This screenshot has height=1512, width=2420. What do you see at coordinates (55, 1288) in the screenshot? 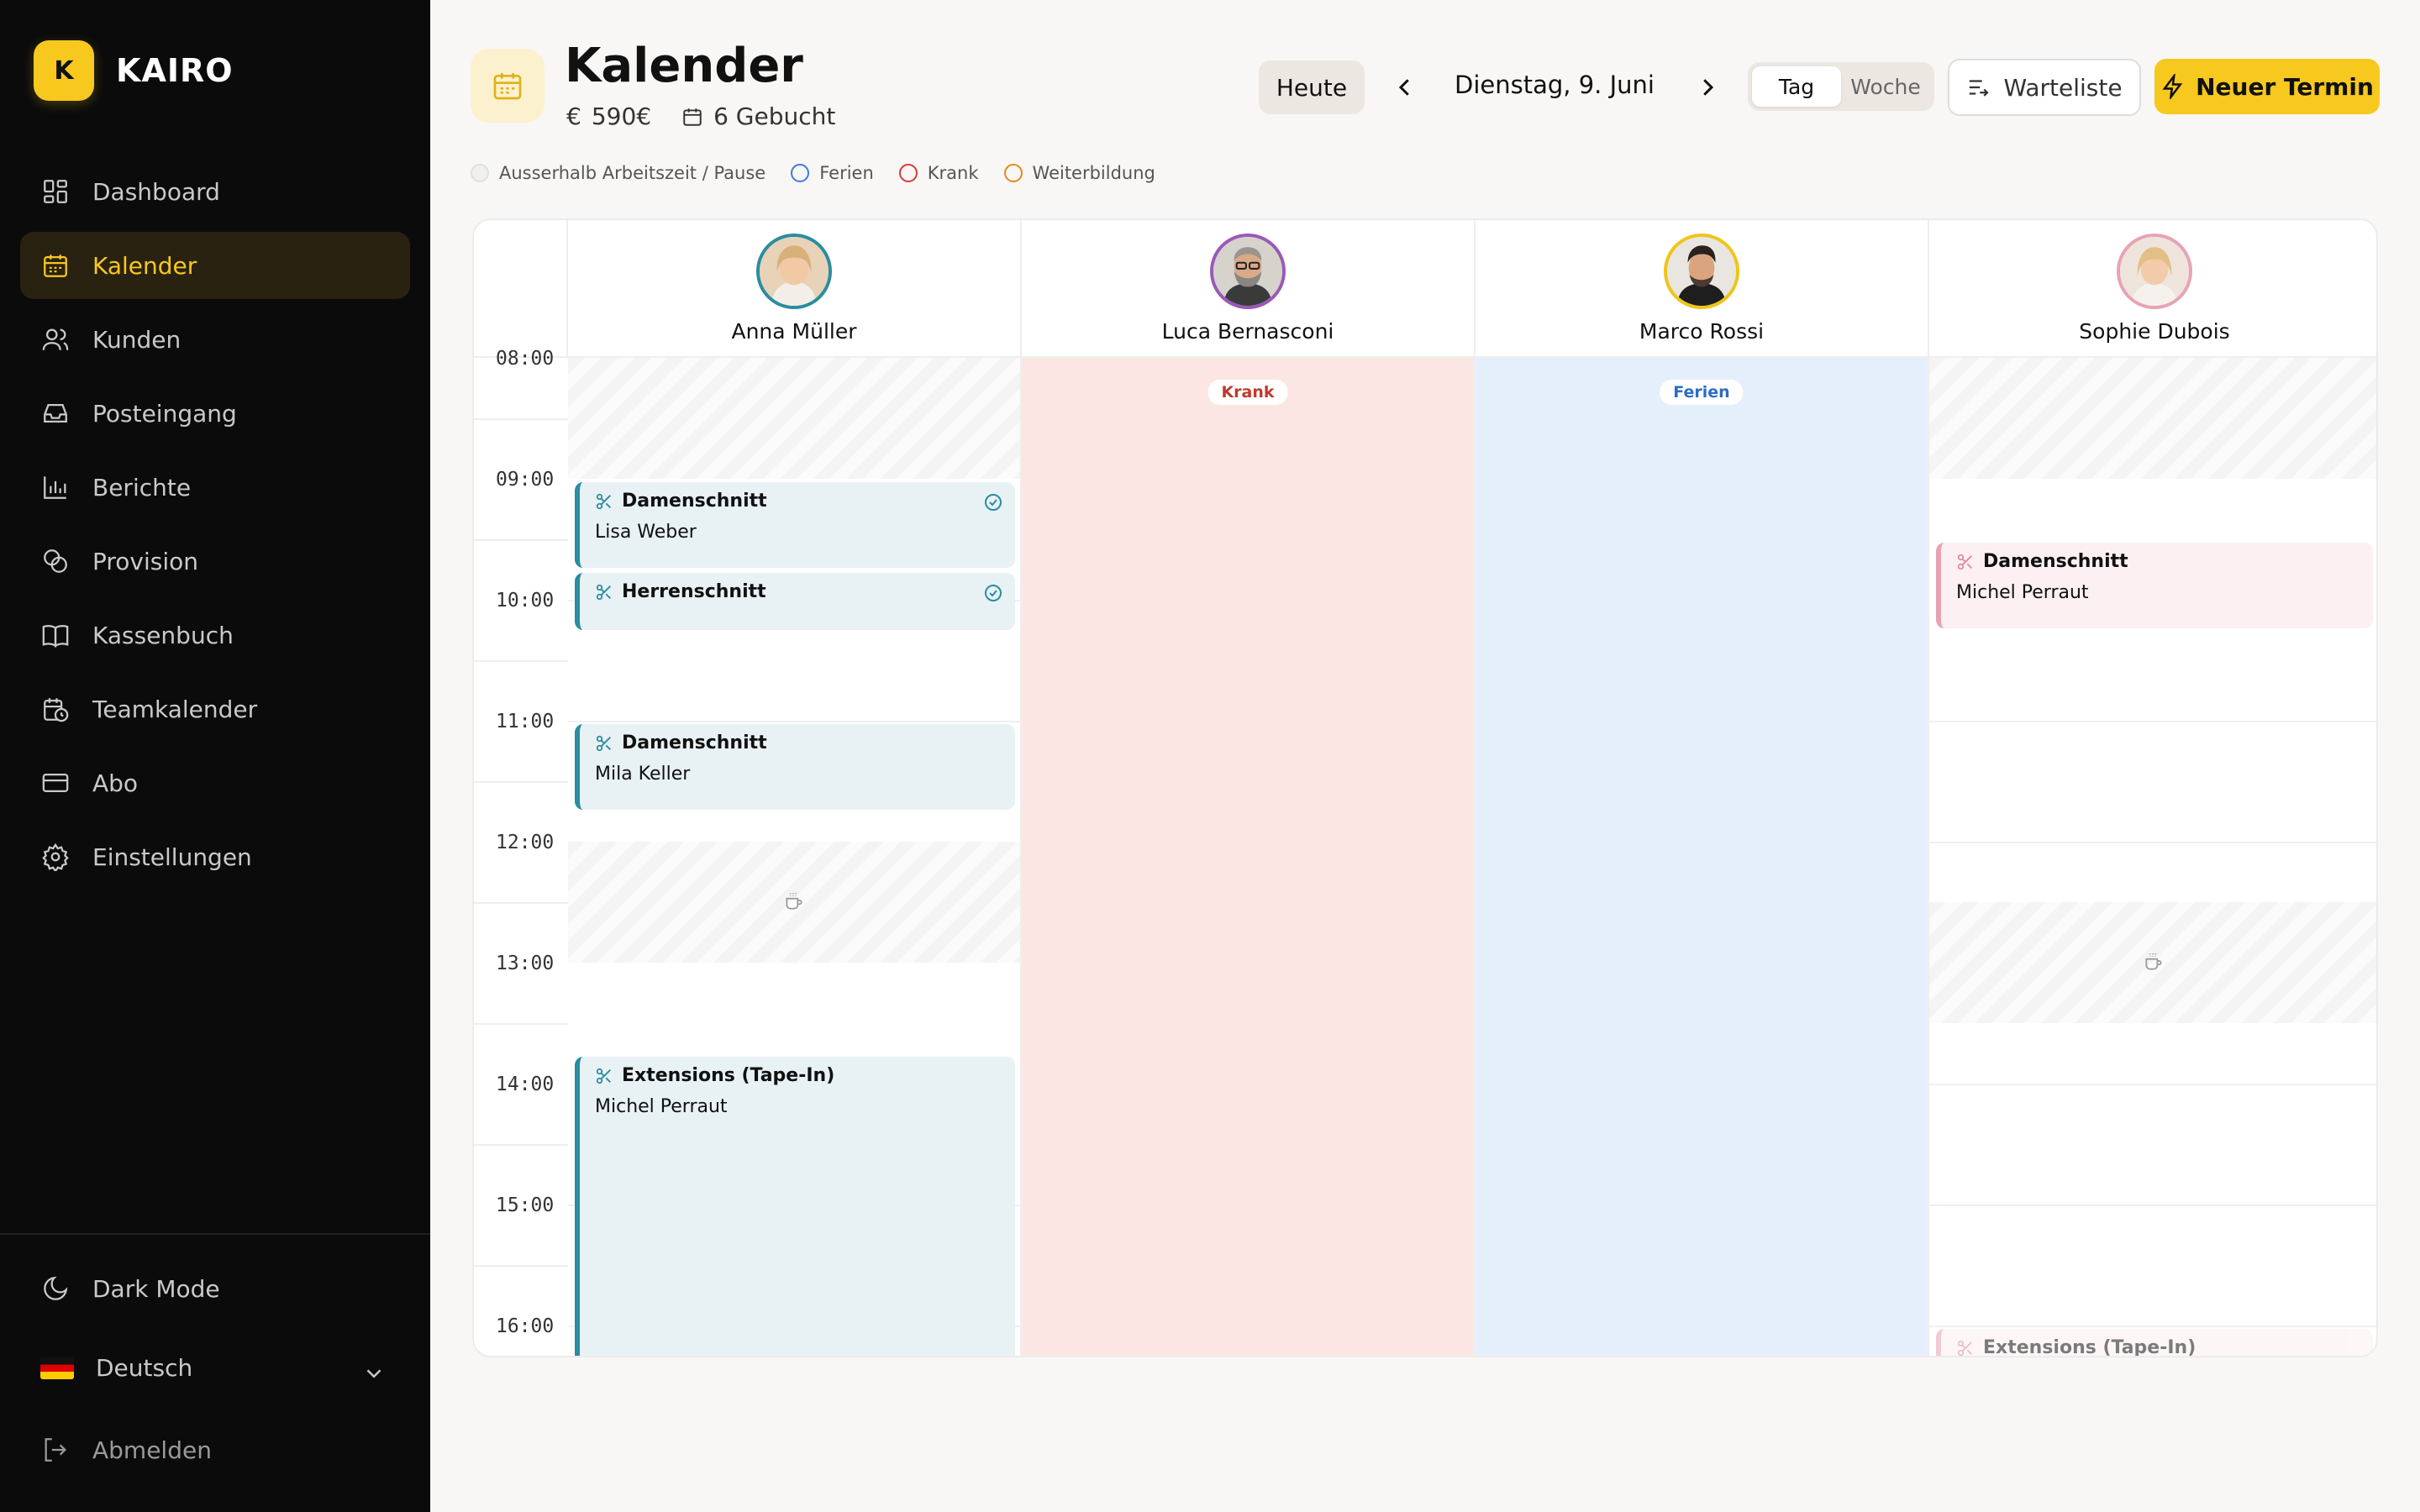
I see `moon-icon` at bounding box center [55, 1288].